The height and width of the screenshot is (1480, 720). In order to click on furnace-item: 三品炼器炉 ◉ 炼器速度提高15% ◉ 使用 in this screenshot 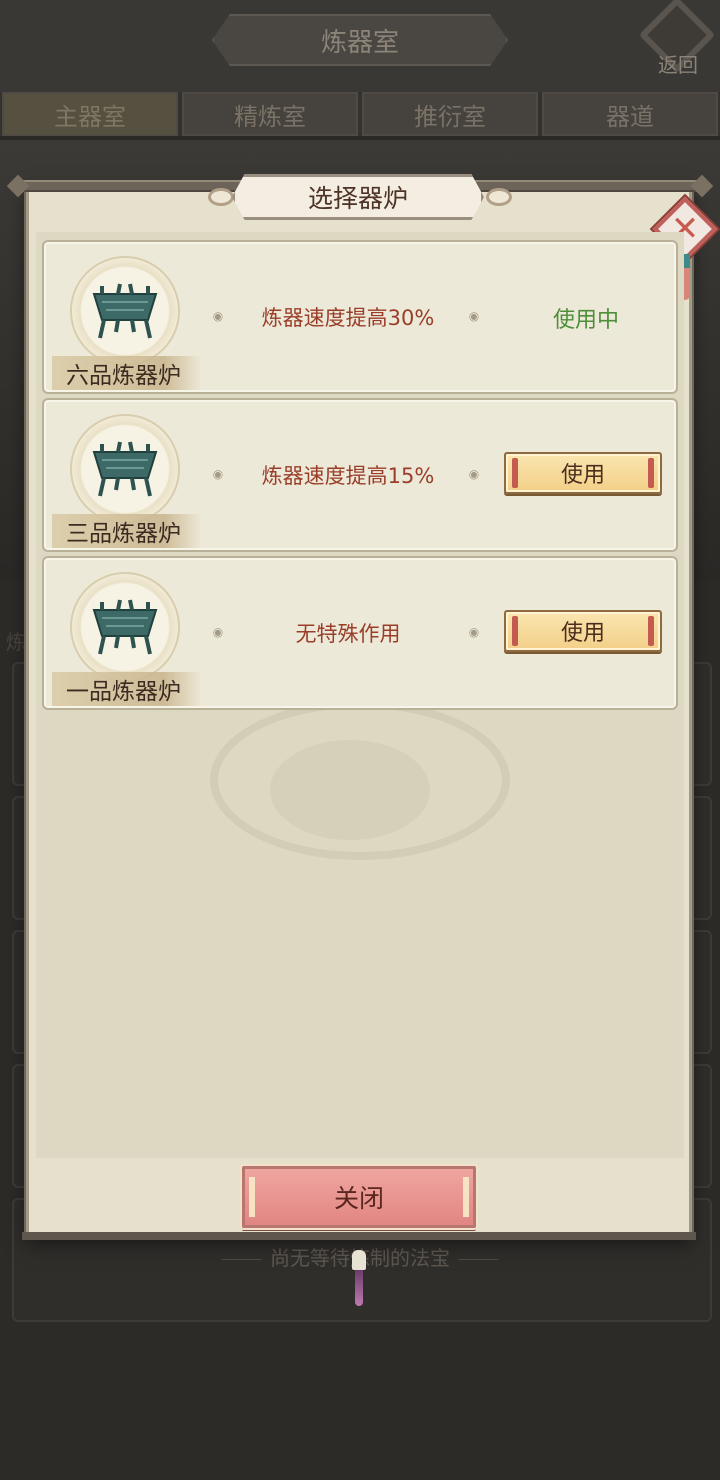, I will do `click(360, 475)`.